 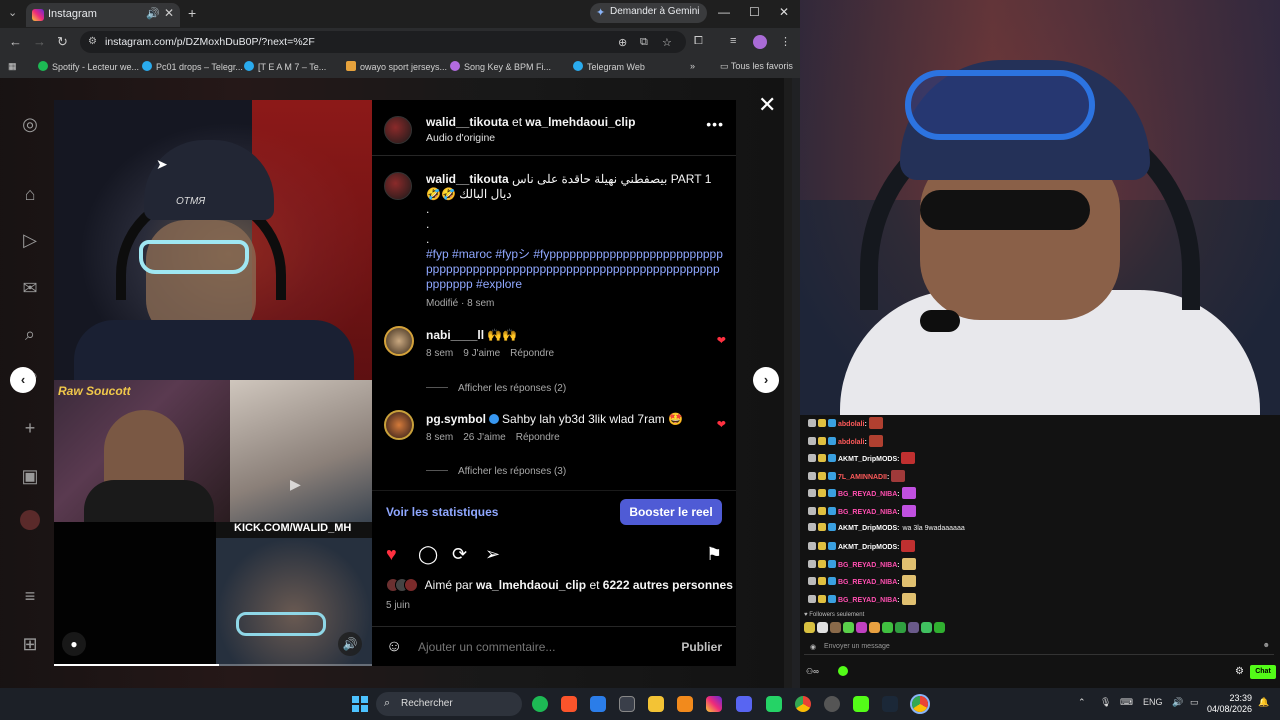 What do you see at coordinates (30, 476) in the screenshot?
I see `dashboard-icon: ▣` at bounding box center [30, 476].